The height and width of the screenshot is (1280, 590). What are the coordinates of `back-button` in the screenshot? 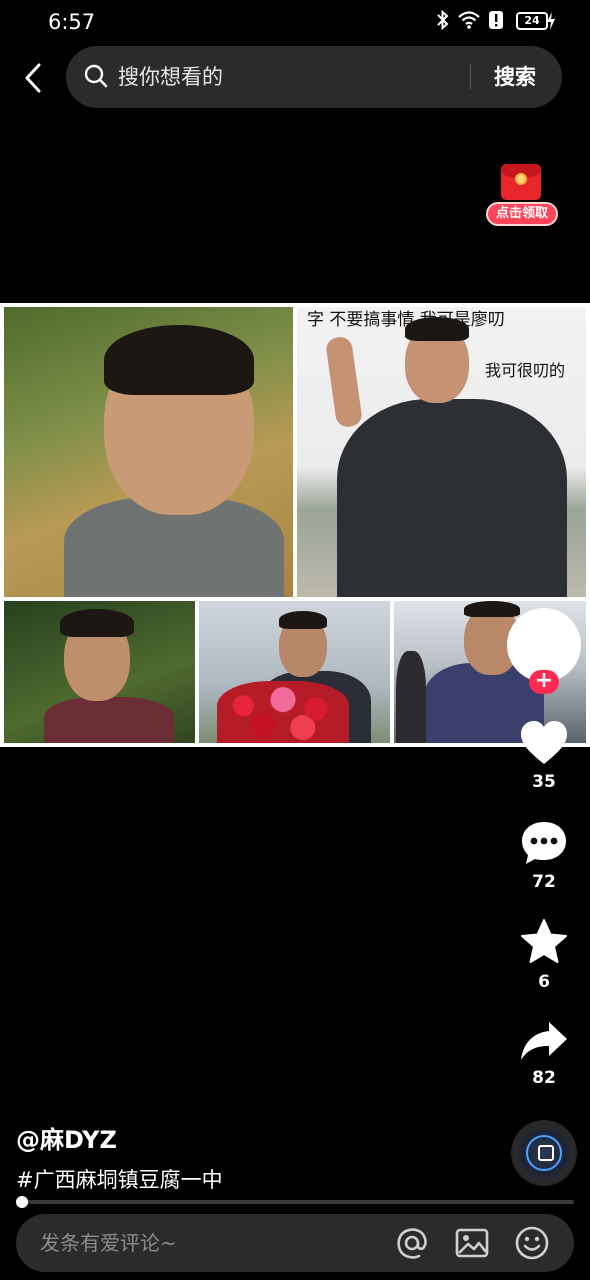 It's located at (33, 78).